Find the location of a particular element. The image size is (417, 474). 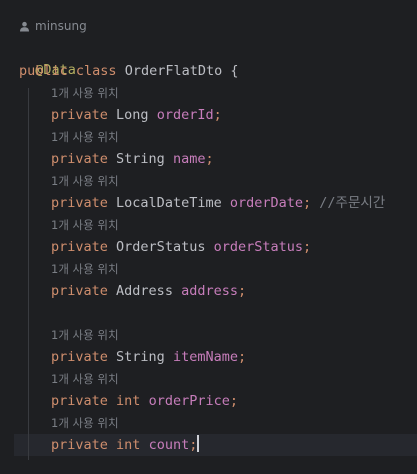

field-type: Long is located at coordinates (132, 115).